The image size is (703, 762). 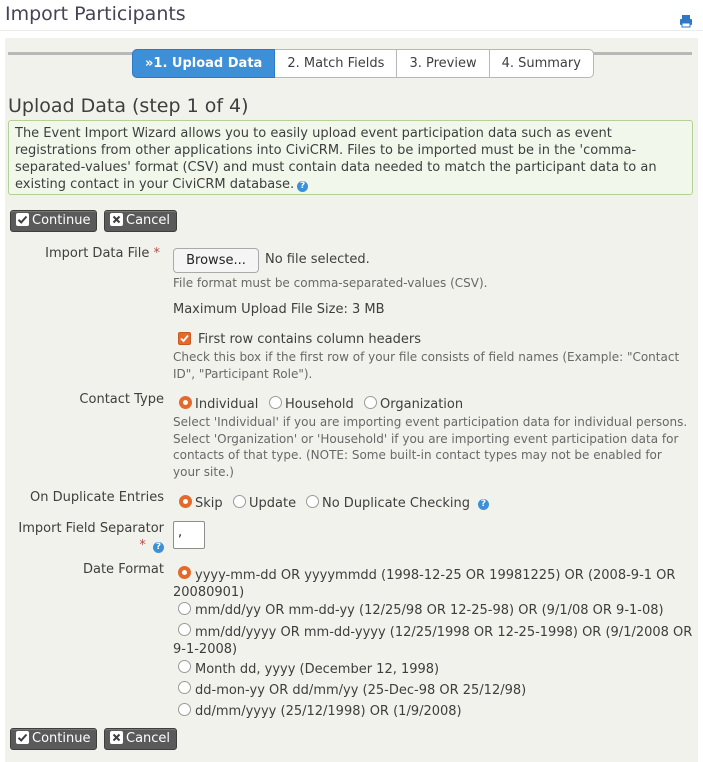 What do you see at coordinates (279, 309) in the screenshot?
I see `max-upload-size: Maximum Upload File Size: 3 MB` at bounding box center [279, 309].